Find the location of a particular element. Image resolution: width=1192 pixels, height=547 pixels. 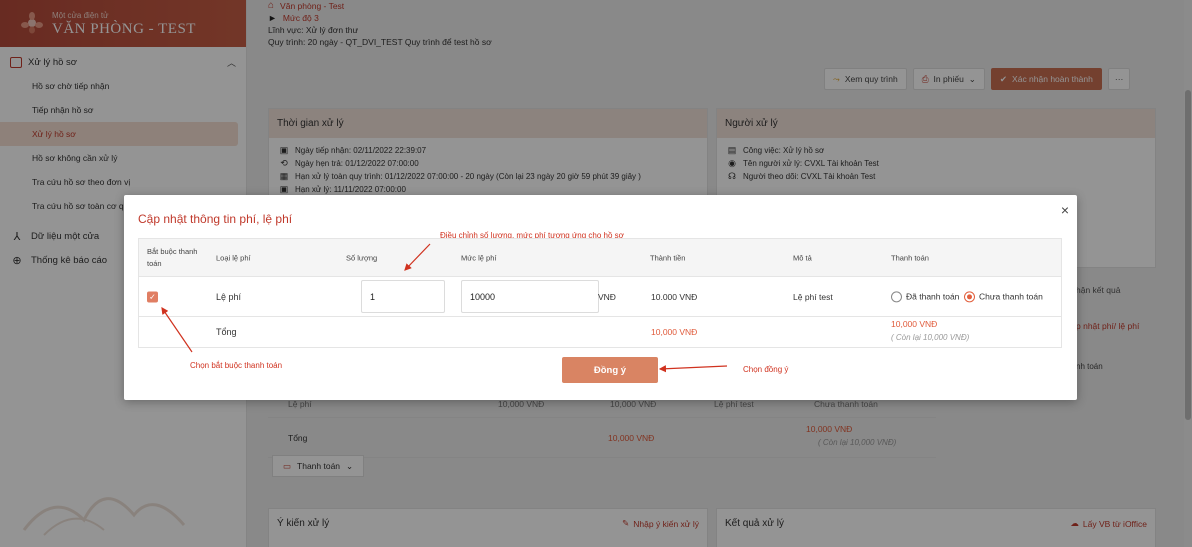

total-label: Tổng is located at coordinates (226, 332).